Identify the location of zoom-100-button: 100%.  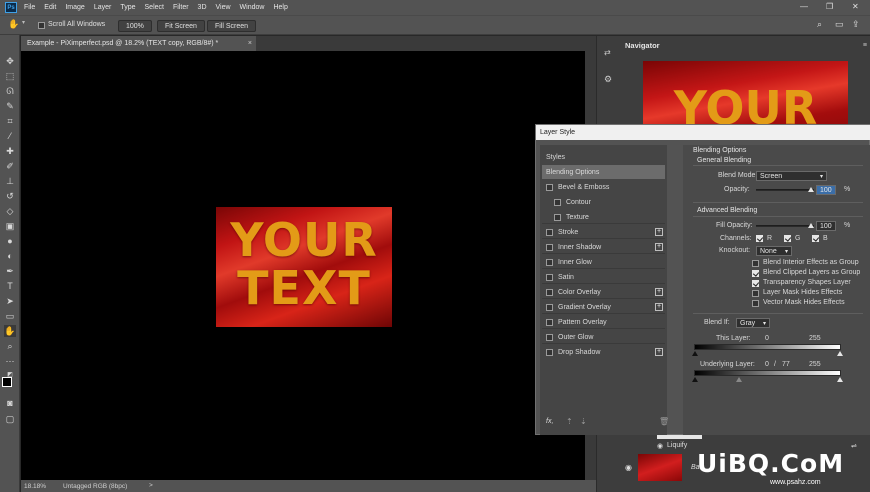
(135, 26).